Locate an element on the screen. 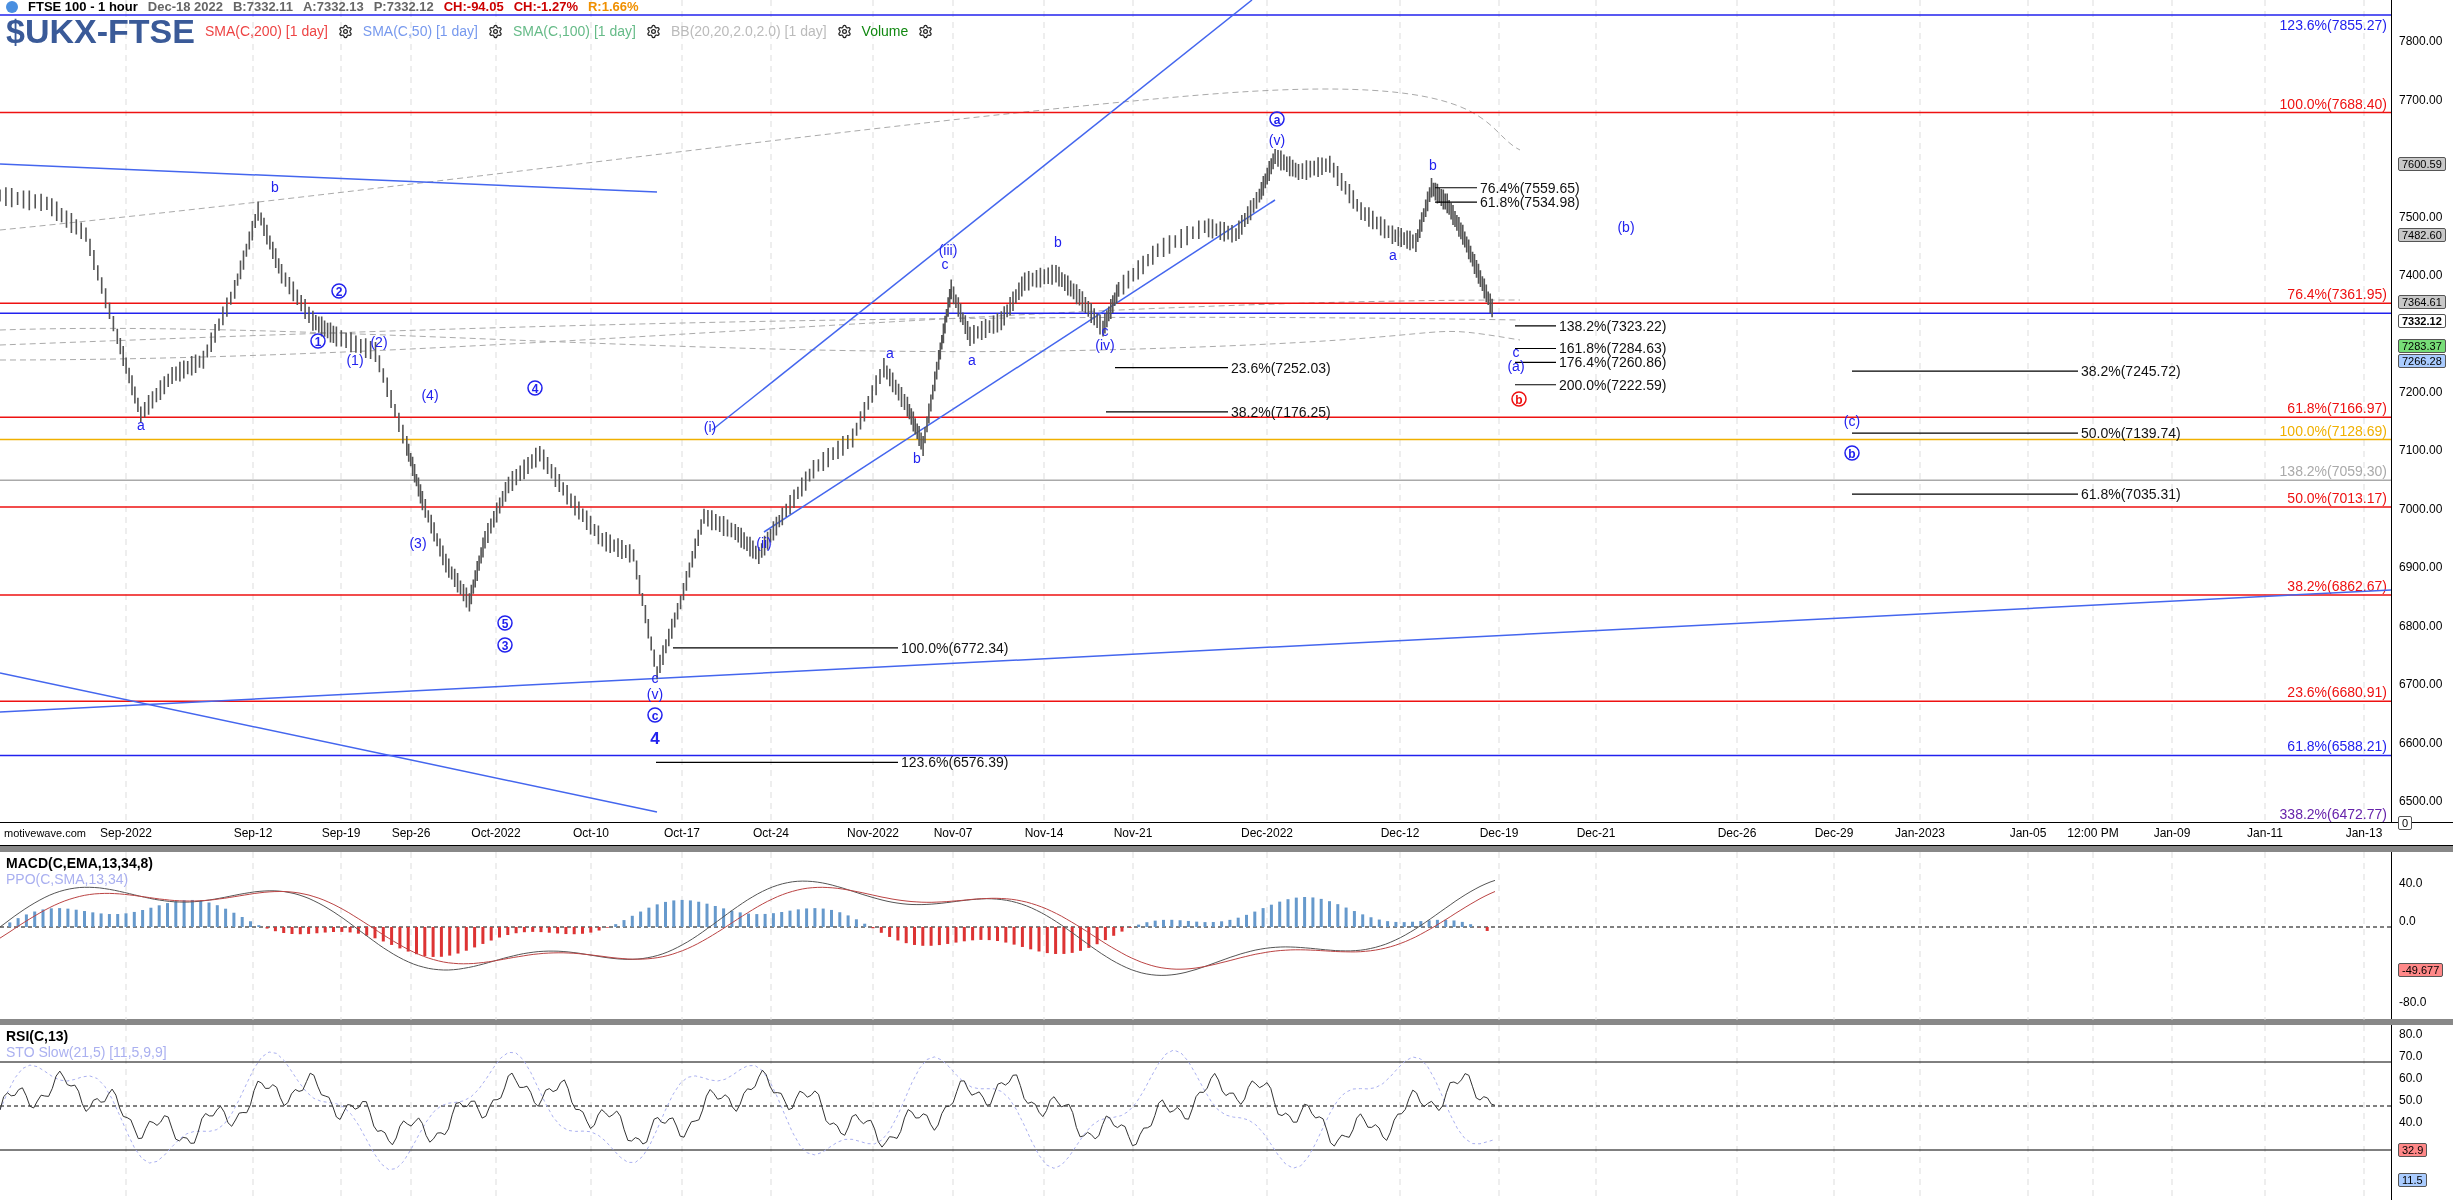 This screenshot has width=2453, height=1200. indicator-subtitle: STO Slow(21,5) [11,5,9,9] is located at coordinates (86, 1052).